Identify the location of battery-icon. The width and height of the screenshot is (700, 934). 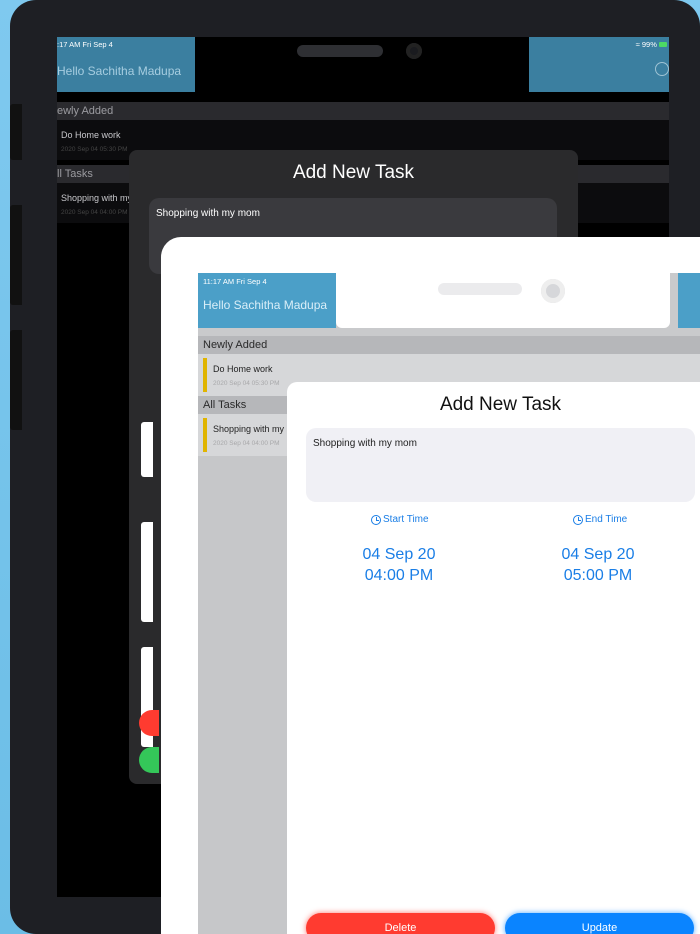
(663, 44).